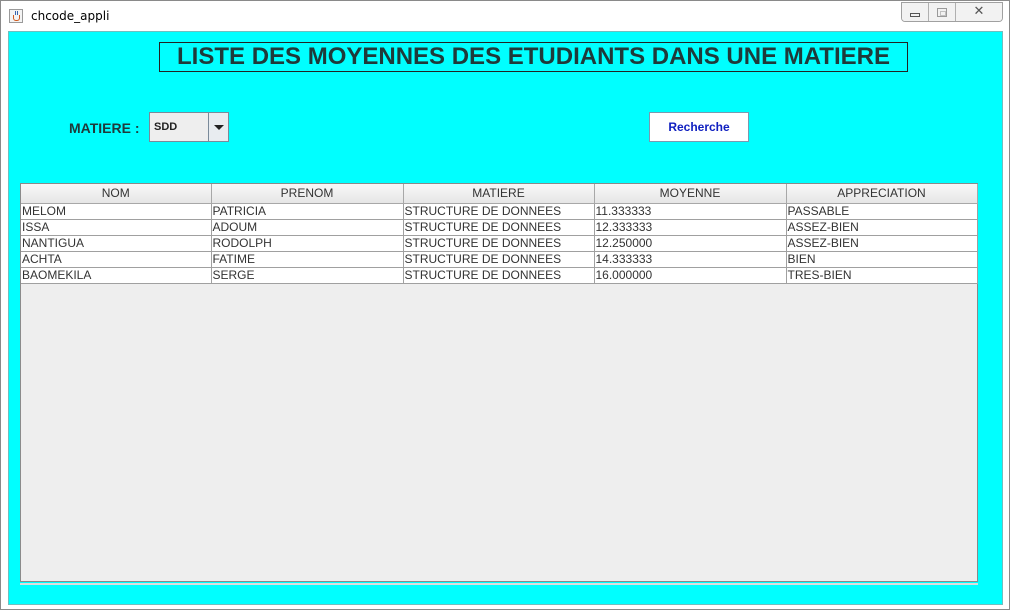  I want to click on matiere-select: SDD, so click(189, 127).